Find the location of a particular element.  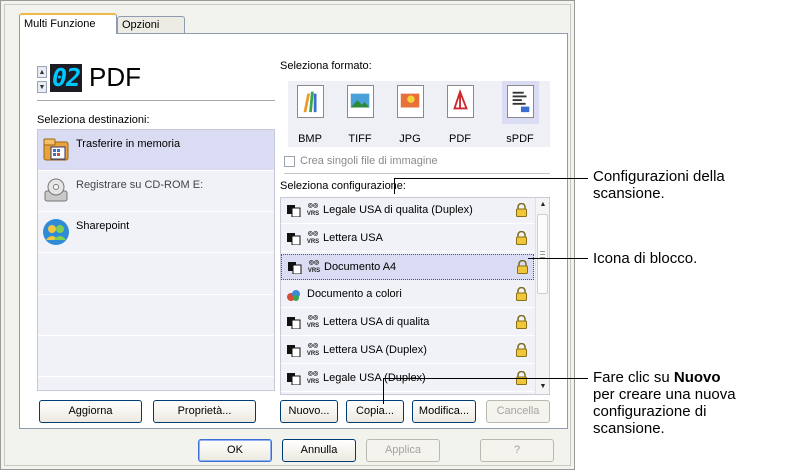

apply-button: Applica is located at coordinates (403, 450).